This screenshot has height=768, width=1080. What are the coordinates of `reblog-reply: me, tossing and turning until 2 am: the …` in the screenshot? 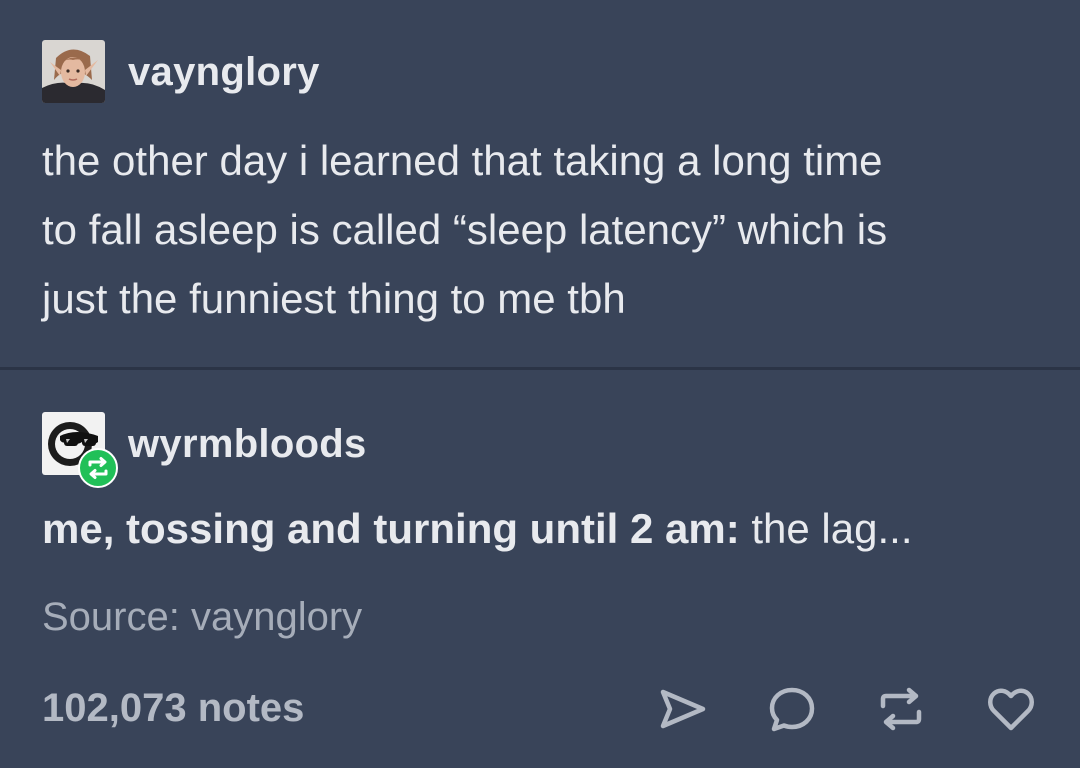 It's located at (477, 529).